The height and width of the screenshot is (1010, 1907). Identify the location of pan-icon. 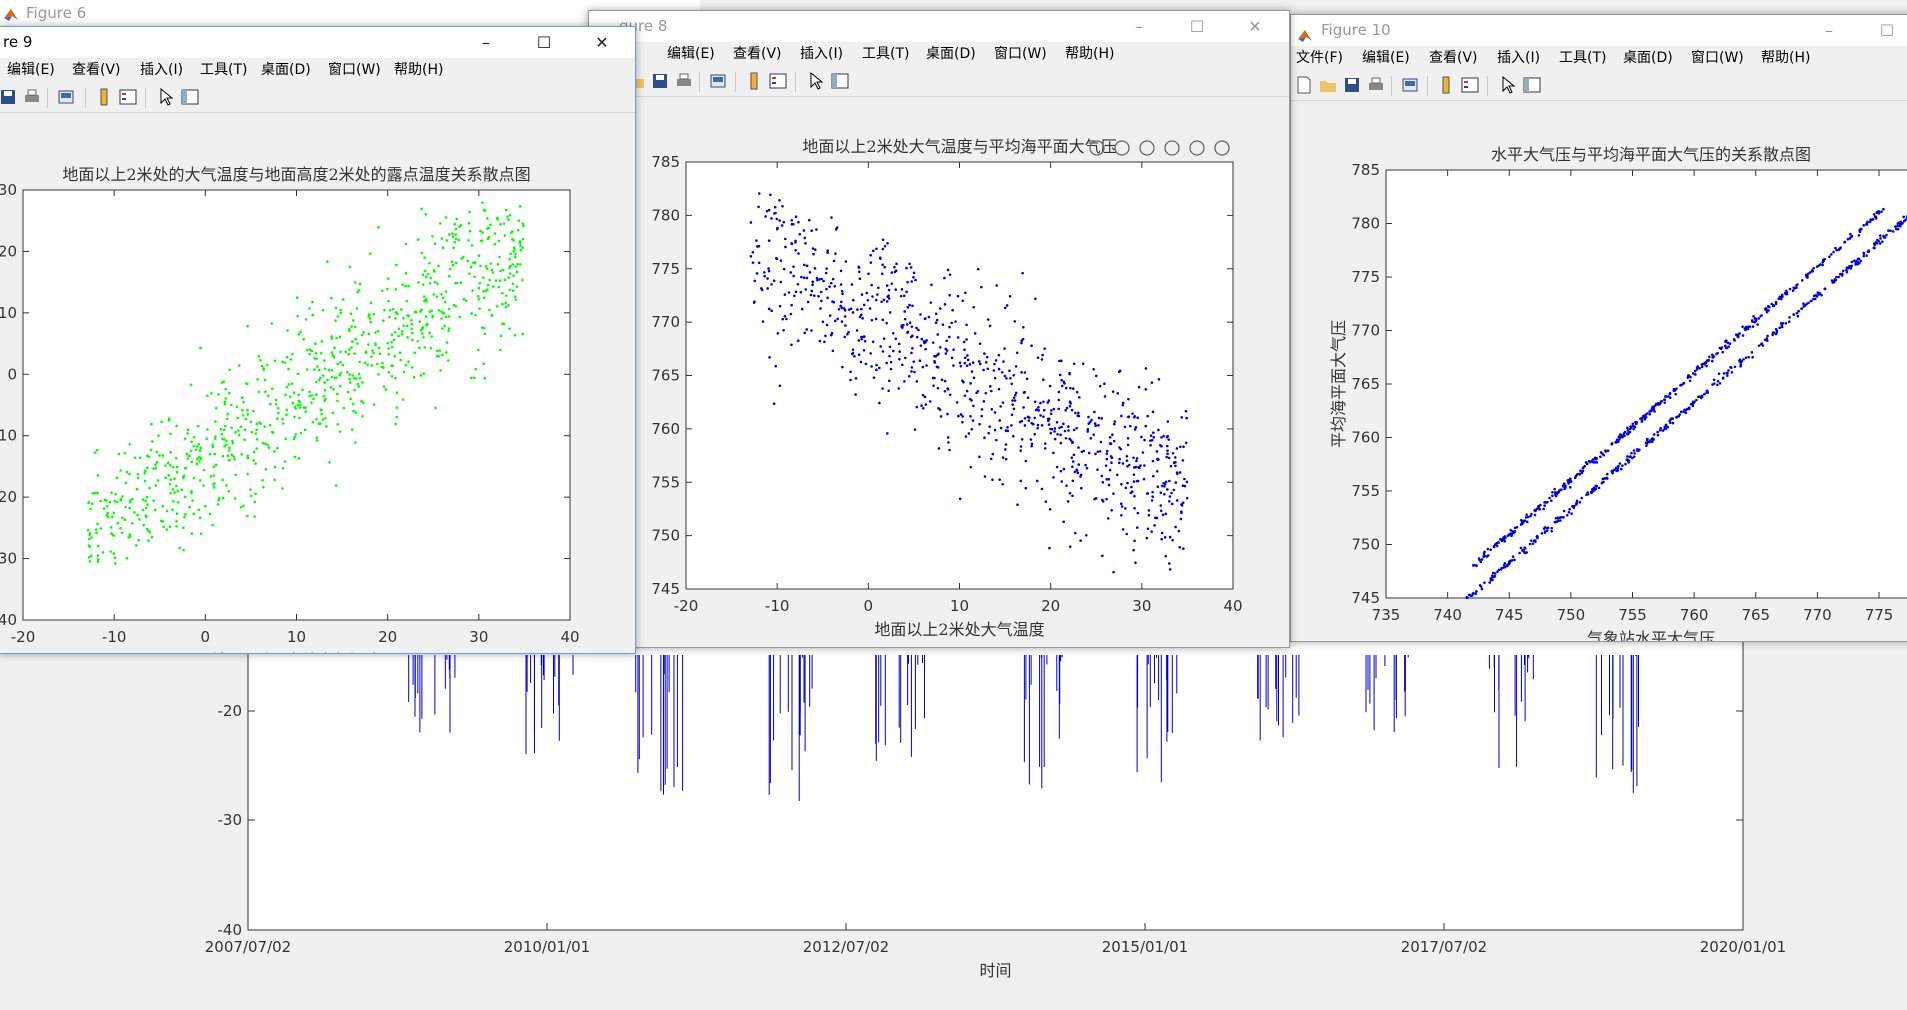
(1147, 148).